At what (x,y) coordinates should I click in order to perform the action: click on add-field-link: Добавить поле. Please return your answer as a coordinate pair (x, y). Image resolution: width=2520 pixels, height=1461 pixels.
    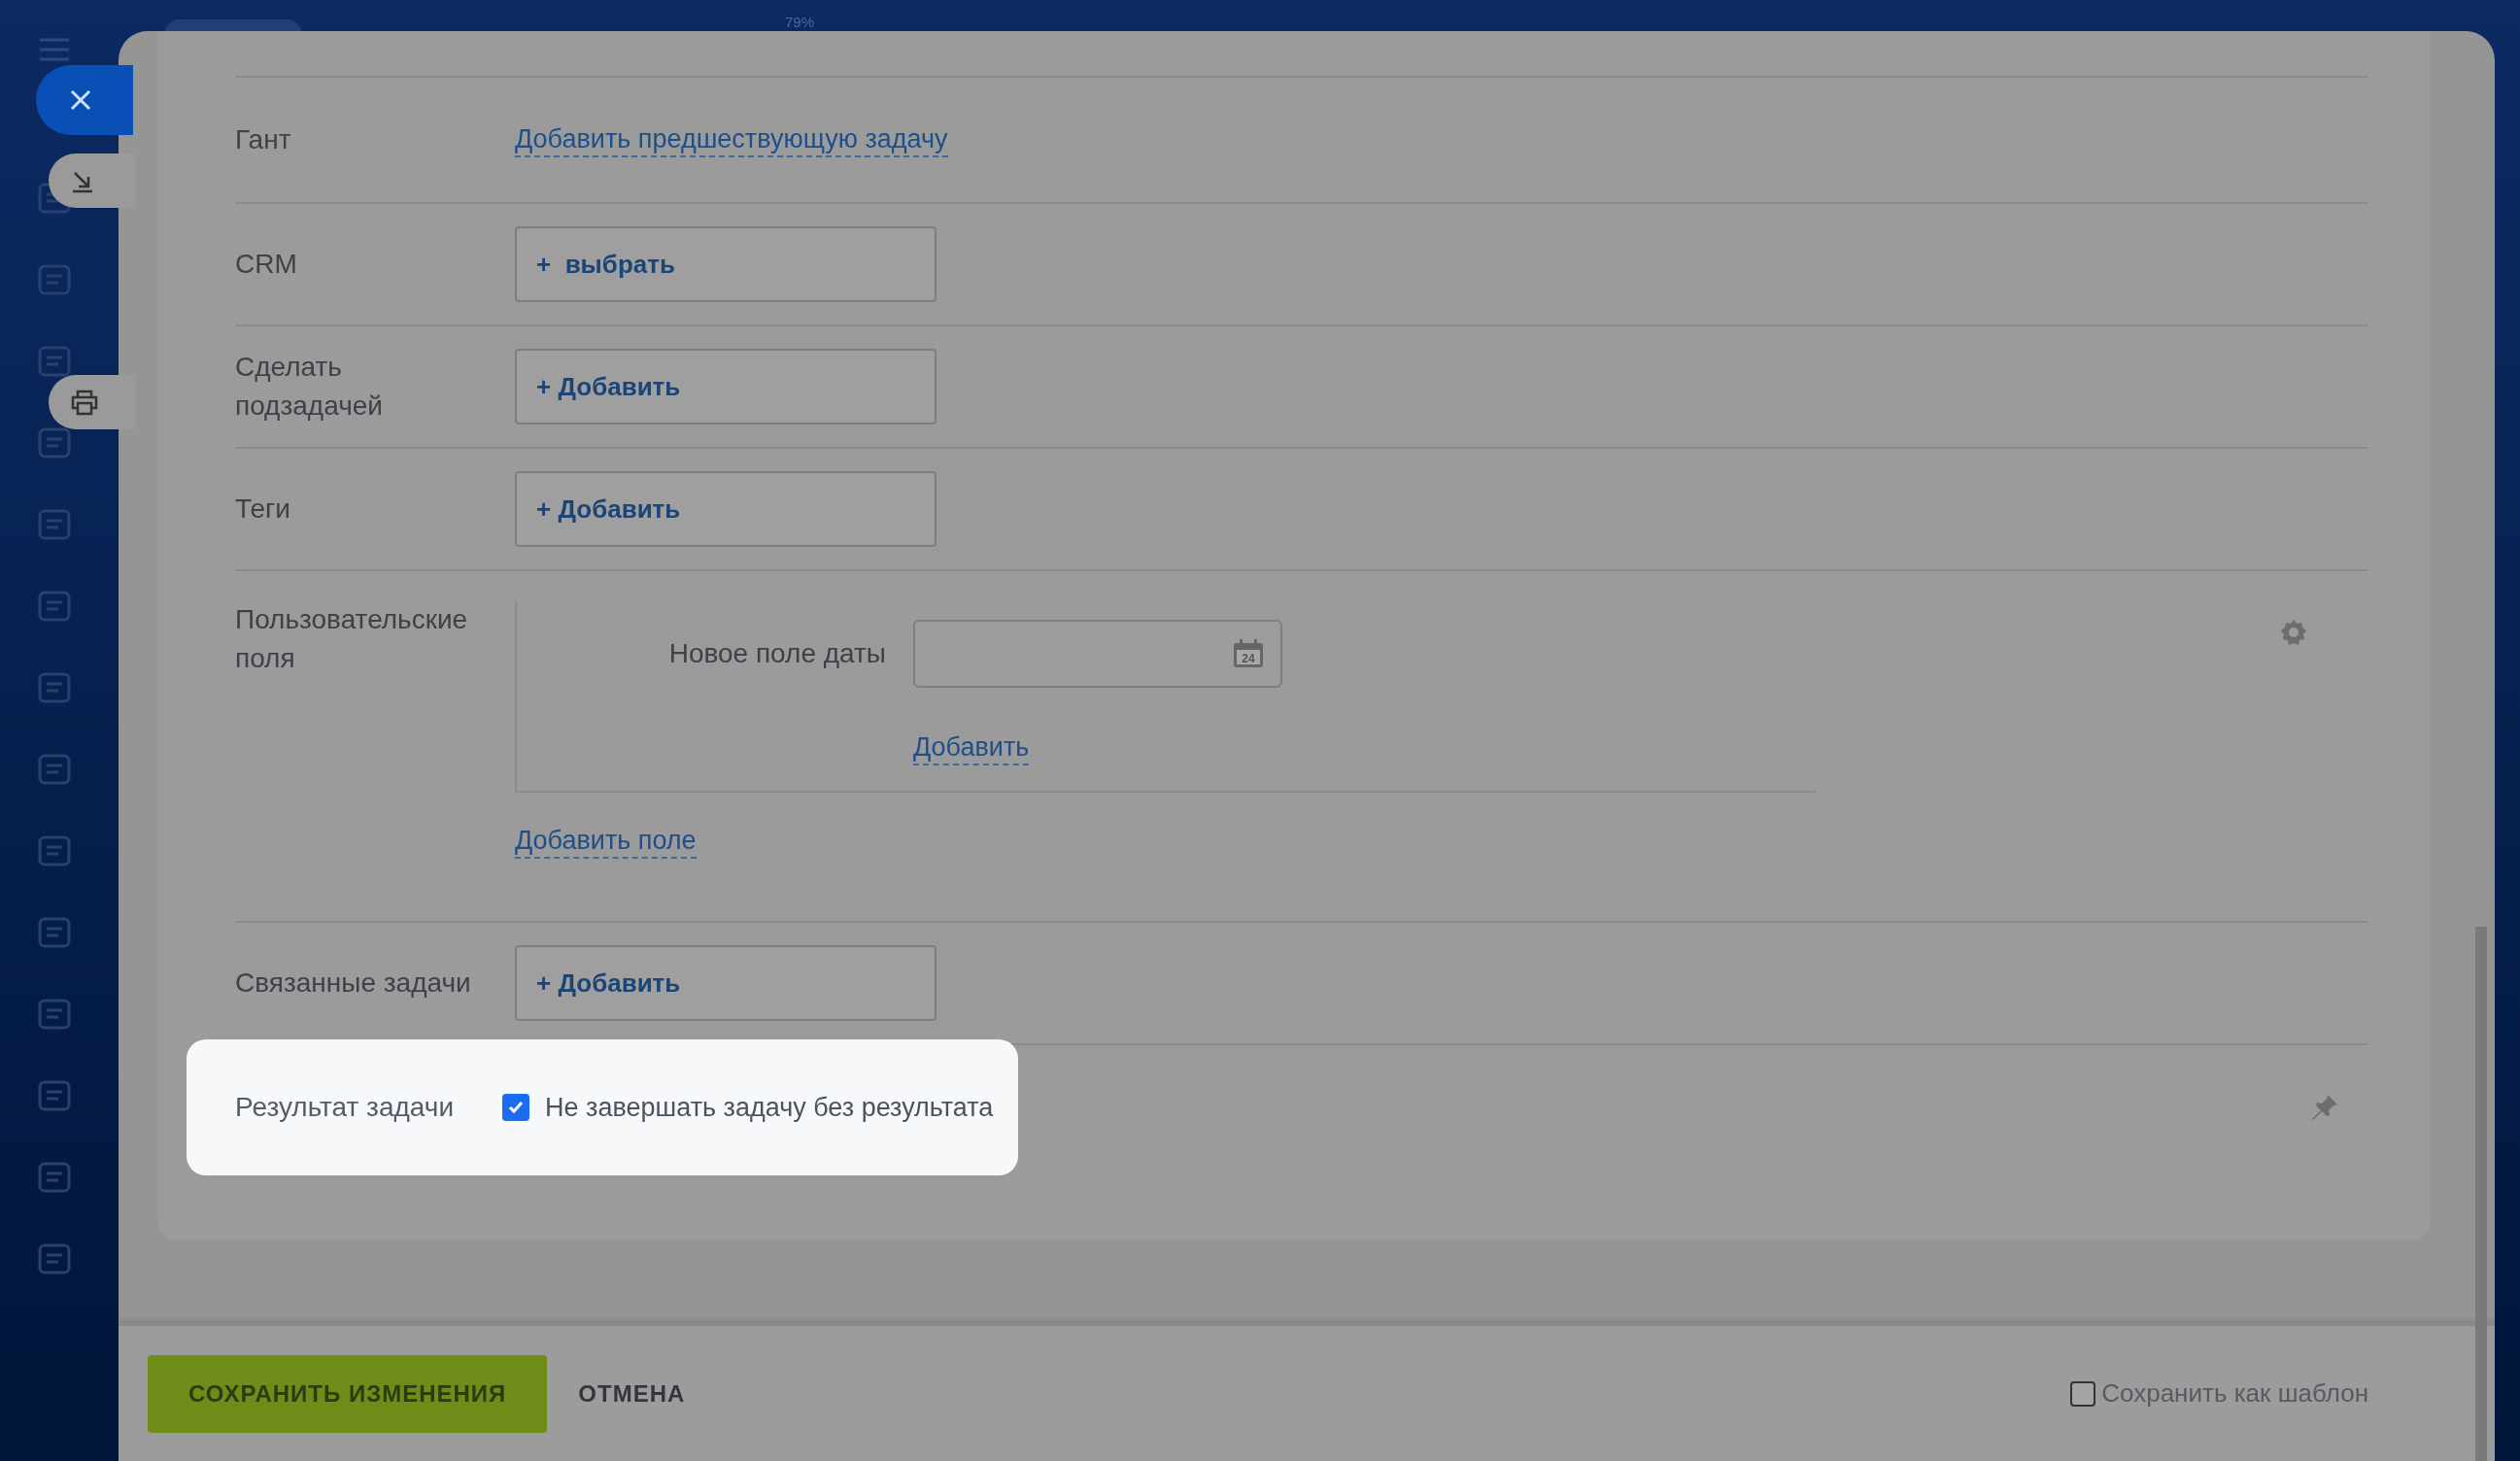
    Looking at the image, I should click on (606, 841).